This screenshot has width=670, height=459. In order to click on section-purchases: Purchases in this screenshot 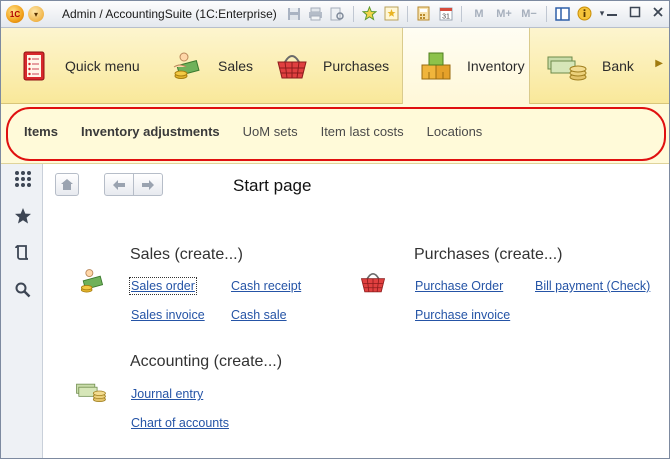, I will do `click(330, 66)`.